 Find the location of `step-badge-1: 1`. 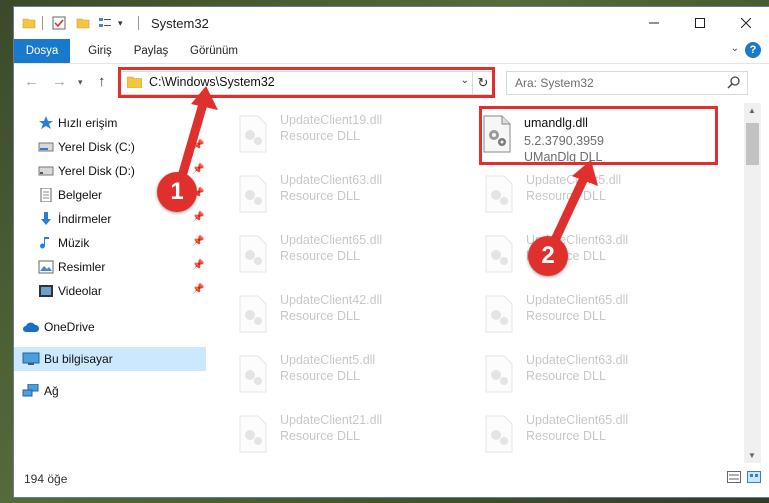

step-badge-1: 1 is located at coordinates (177, 192).